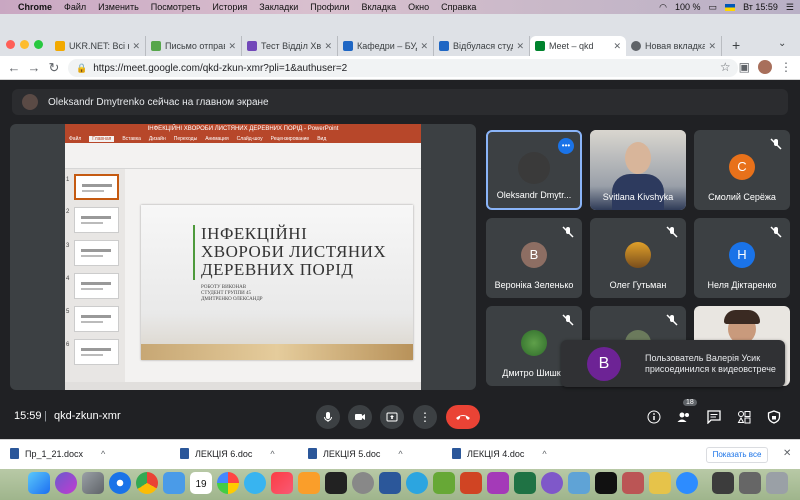 The height and width of the screenshot is (500, 800). What do you see at coordinates (378, 7) in the screenshot?
I see `menu-tab: Вкладка` at bounding box center [378, 7].